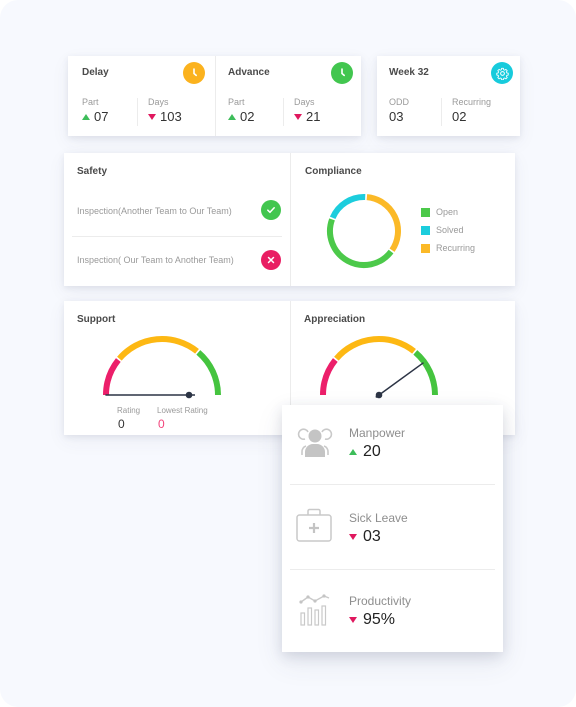  I want to click on legend-recurring: Recurring, so click(448, 248).